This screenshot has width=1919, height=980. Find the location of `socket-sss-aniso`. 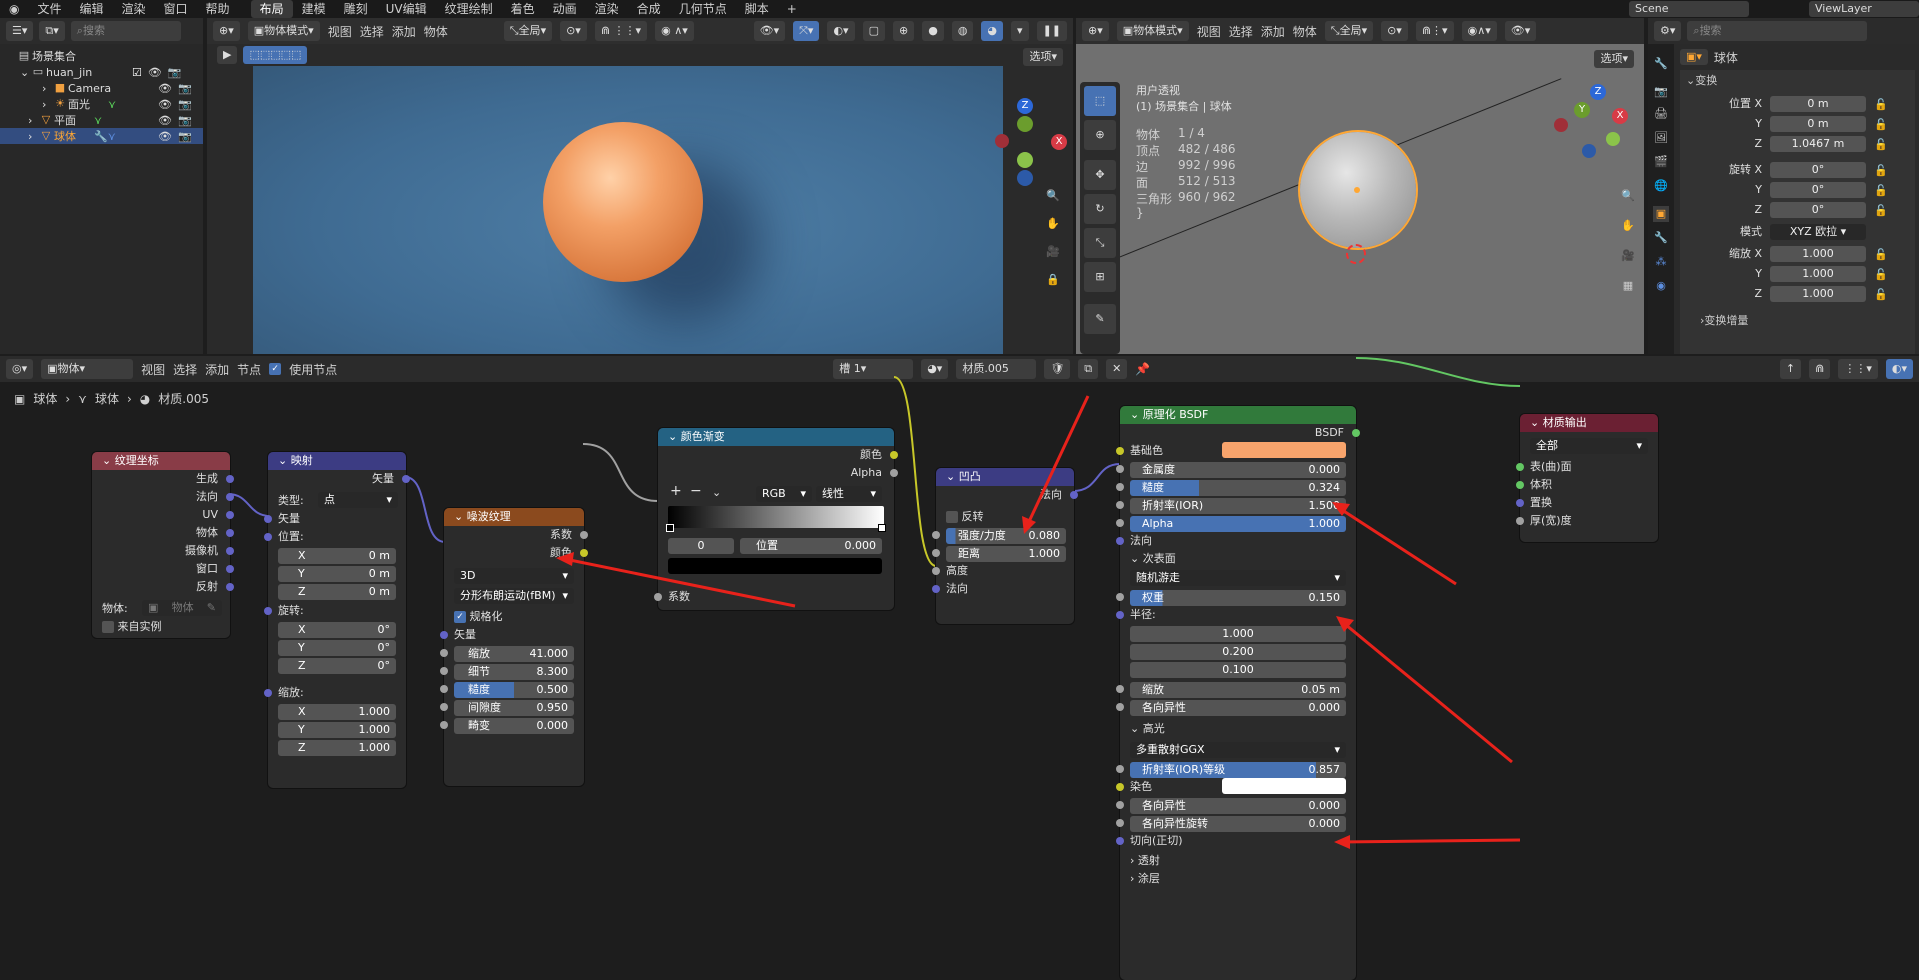

socket-sss-aniso is located at coordinates (1120, 707).